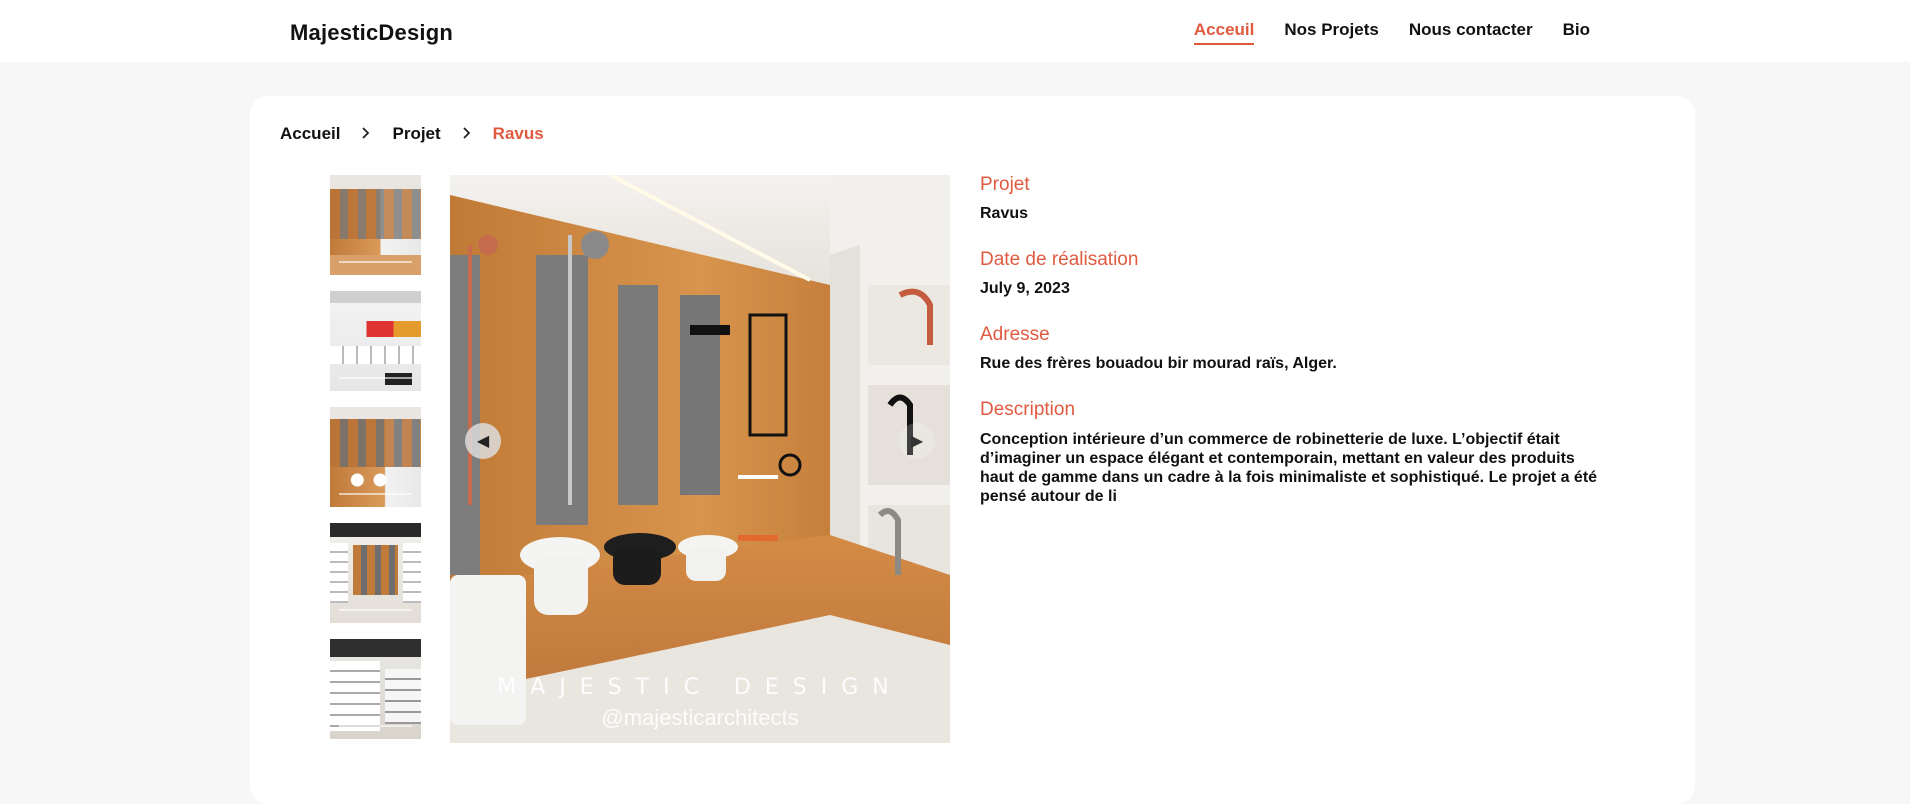 Image resolution: width=1910 pixels, height=804 pixels. I want to click on arrow-left-icon: ◀, so click(483, 441).